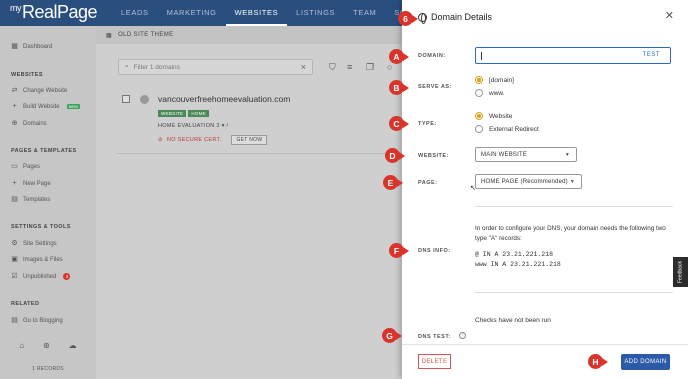 The height and width of the screenshot is (379, 688). What do you see at coordinates (573, 55) in the screenshot?
I see `domain-input: TEST` at bounding box center [573, 55].